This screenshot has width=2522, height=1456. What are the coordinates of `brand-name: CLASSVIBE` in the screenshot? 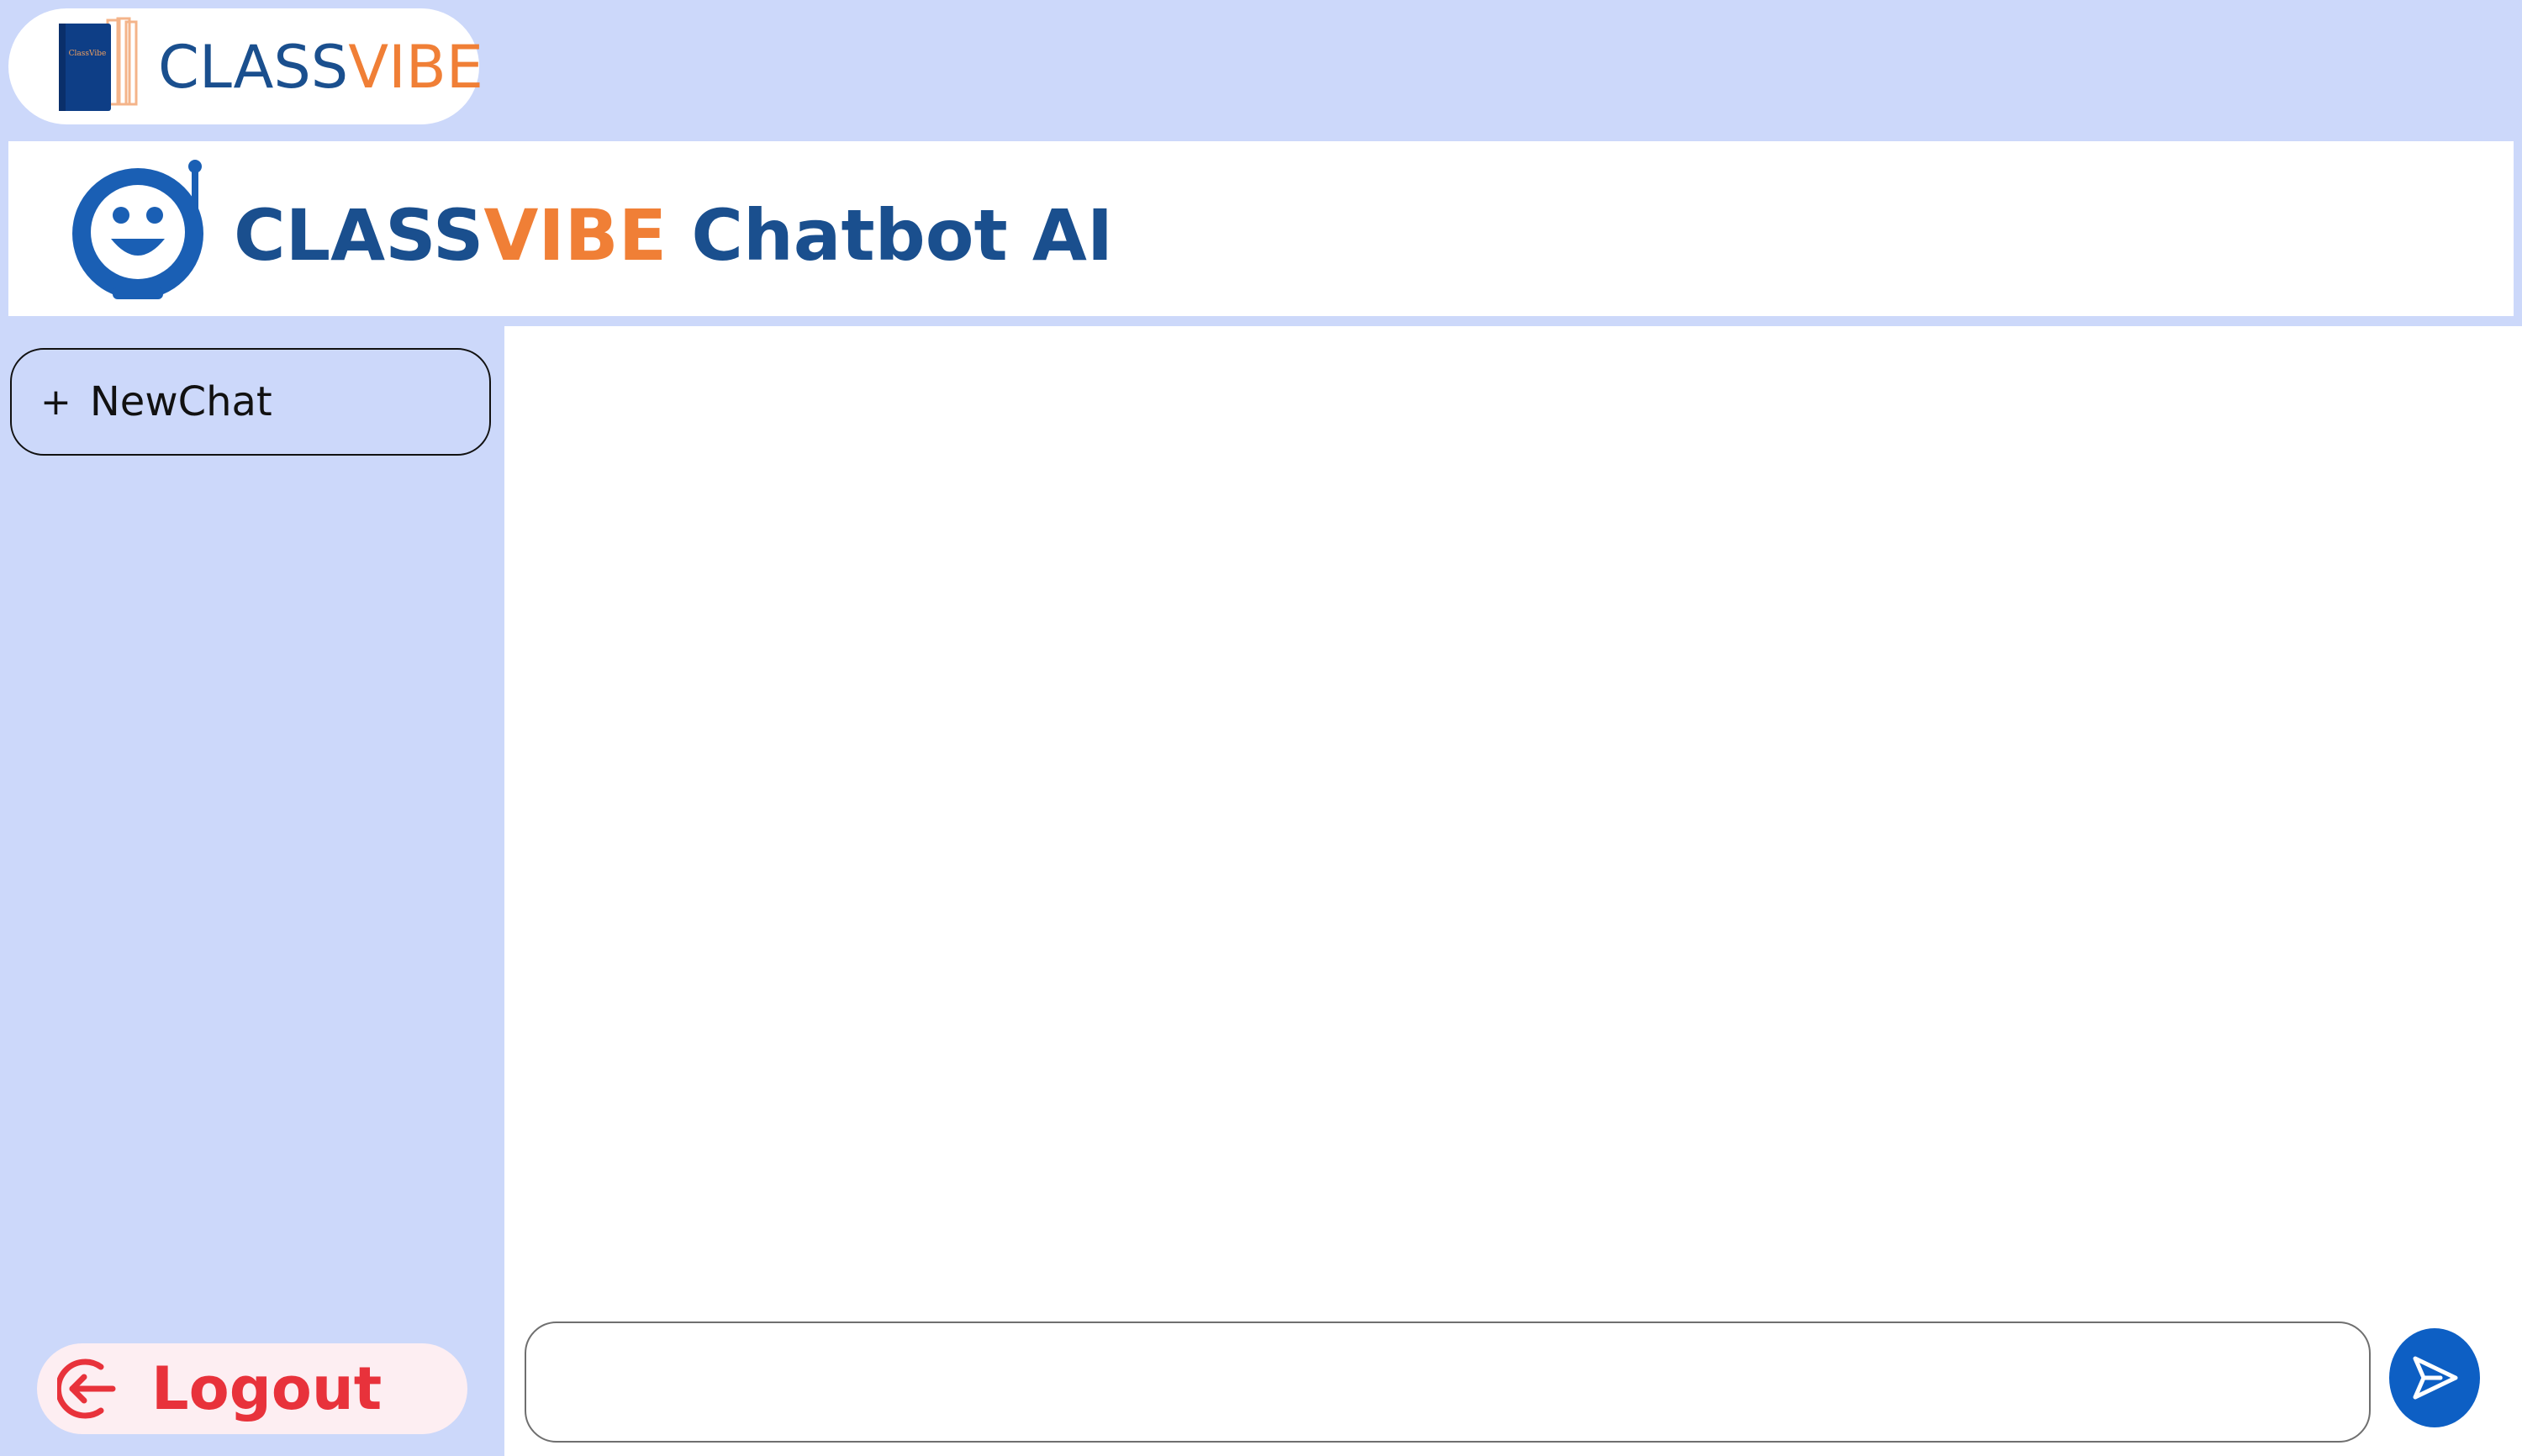 It's located at (320, 67).